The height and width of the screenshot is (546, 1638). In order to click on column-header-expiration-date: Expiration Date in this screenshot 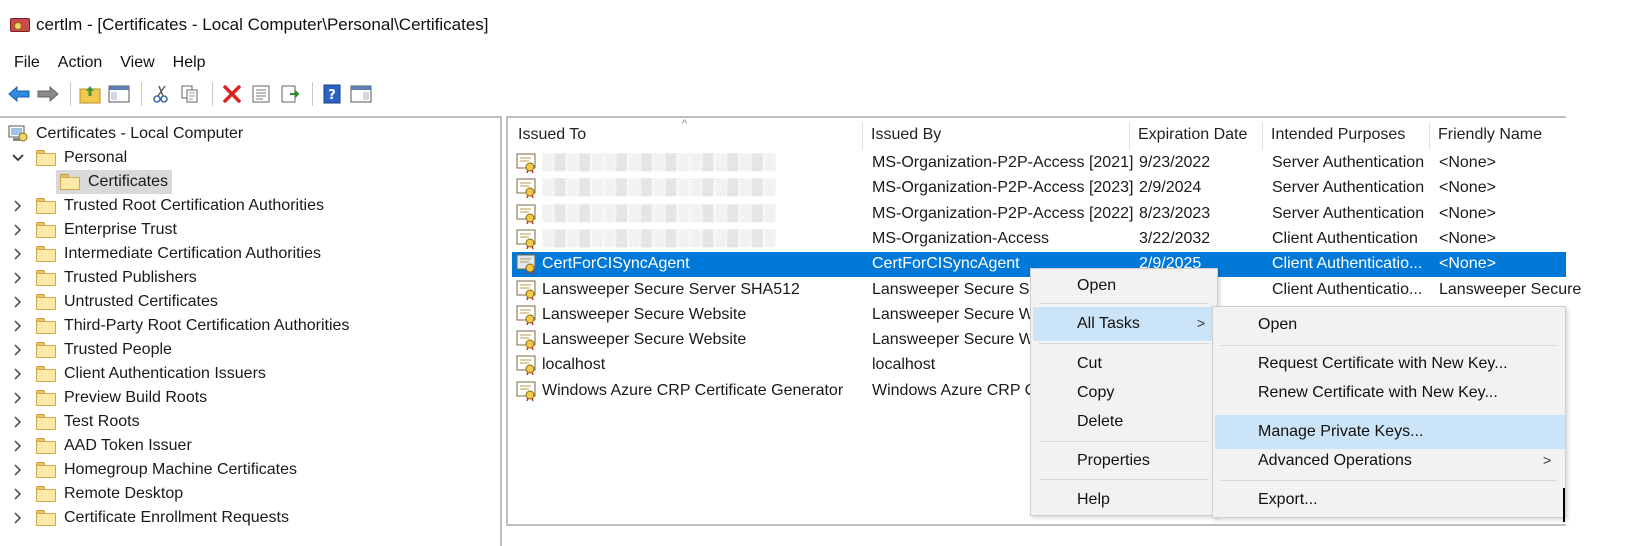, I will do `click(1192, 135)`.